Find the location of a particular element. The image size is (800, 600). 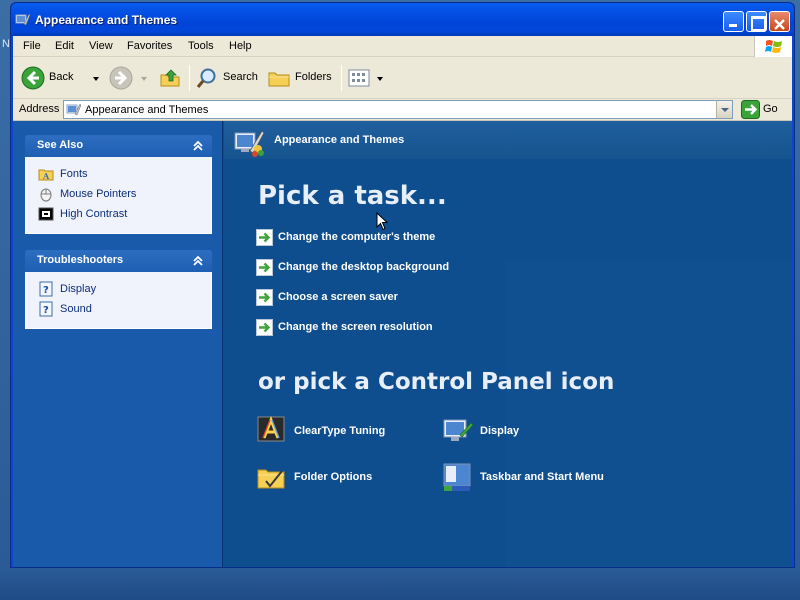

windows-flag-icon is located at coordinates (774, 46).